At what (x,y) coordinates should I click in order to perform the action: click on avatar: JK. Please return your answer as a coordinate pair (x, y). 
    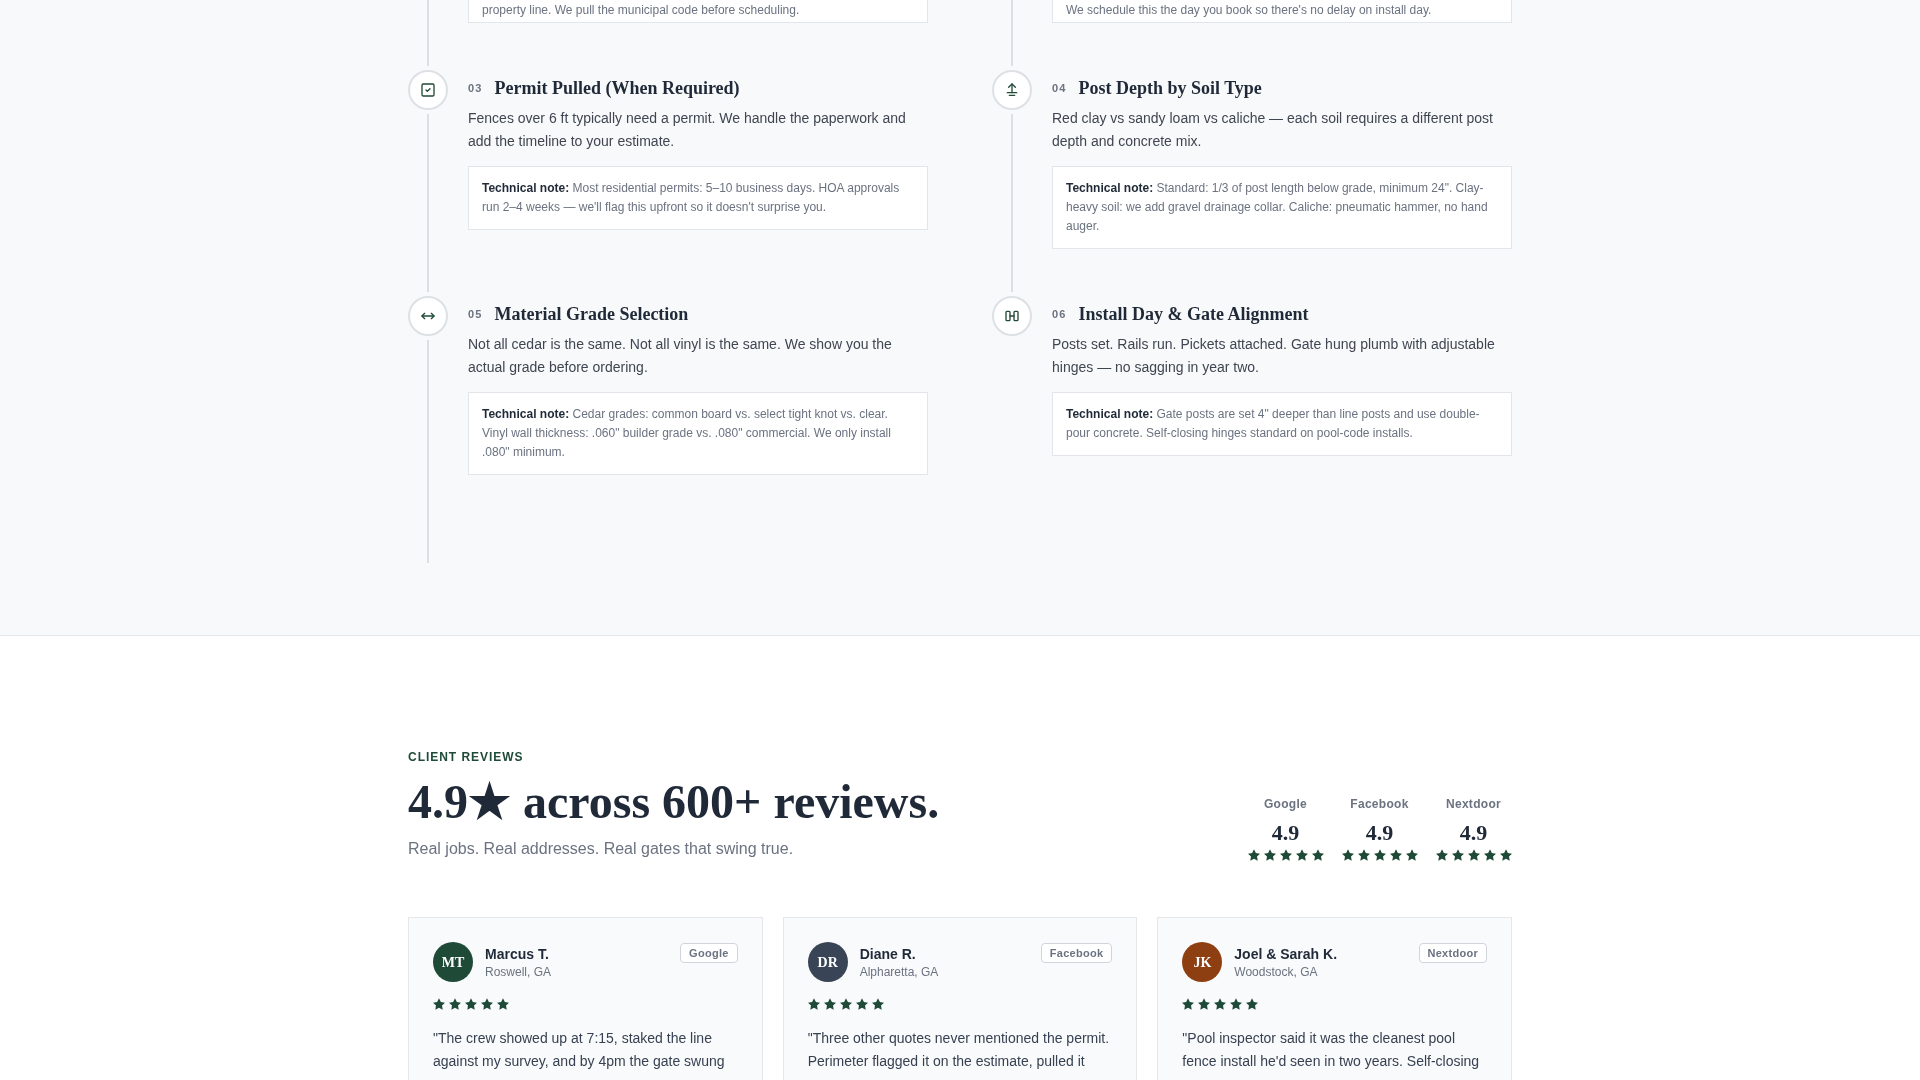
    Looking at the image, I should click on (1202, 962).